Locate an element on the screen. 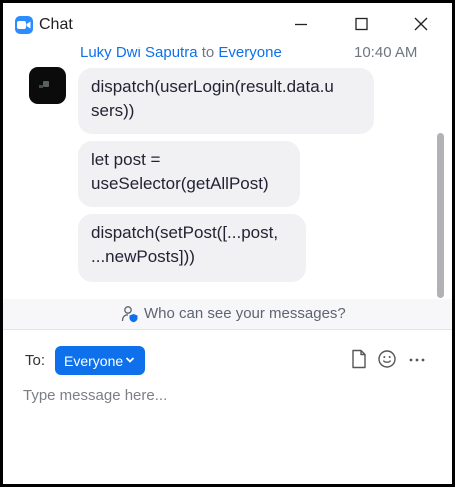  avatar-image is located at coordinates (46, 84).